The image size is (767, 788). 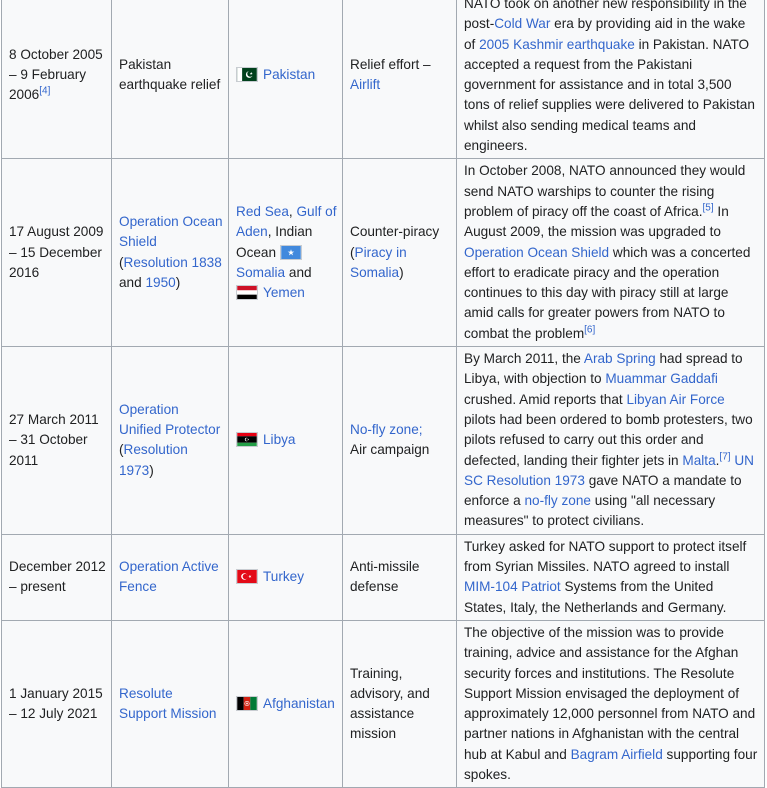 What do you see at coordinates (390, 64) in the screenshot?
I see `type-text: Relief effort –` at bounding box center [390, 64].